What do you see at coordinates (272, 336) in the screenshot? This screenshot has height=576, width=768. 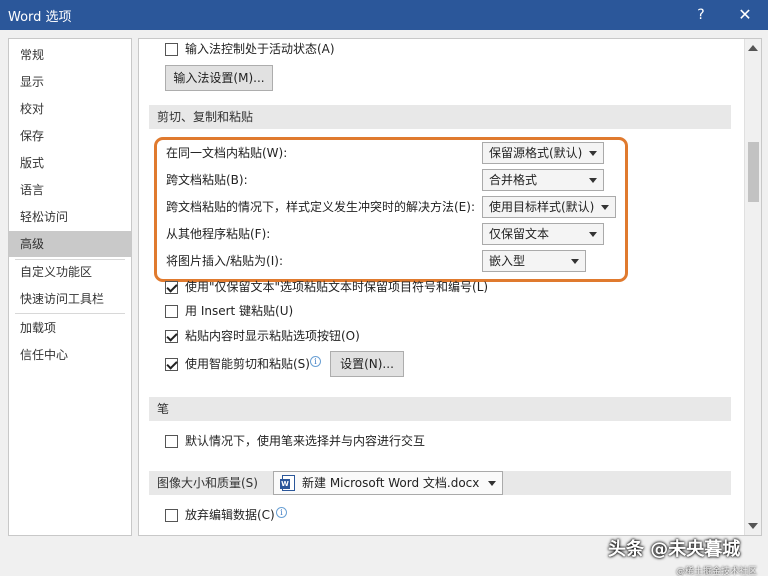 I see `show-paste-options-label: 粘贴内容时显示粘贴选项按钮(O)` at bounding box center [272, 336].